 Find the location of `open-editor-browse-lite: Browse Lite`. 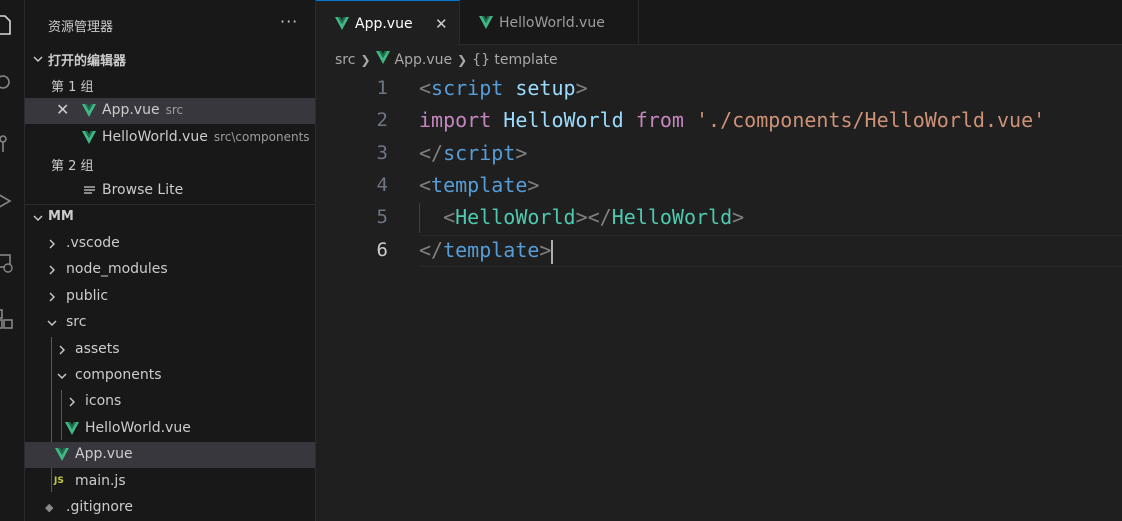

open-editor-browse-lite: Browse Lite is located at coordinates (170, 191).